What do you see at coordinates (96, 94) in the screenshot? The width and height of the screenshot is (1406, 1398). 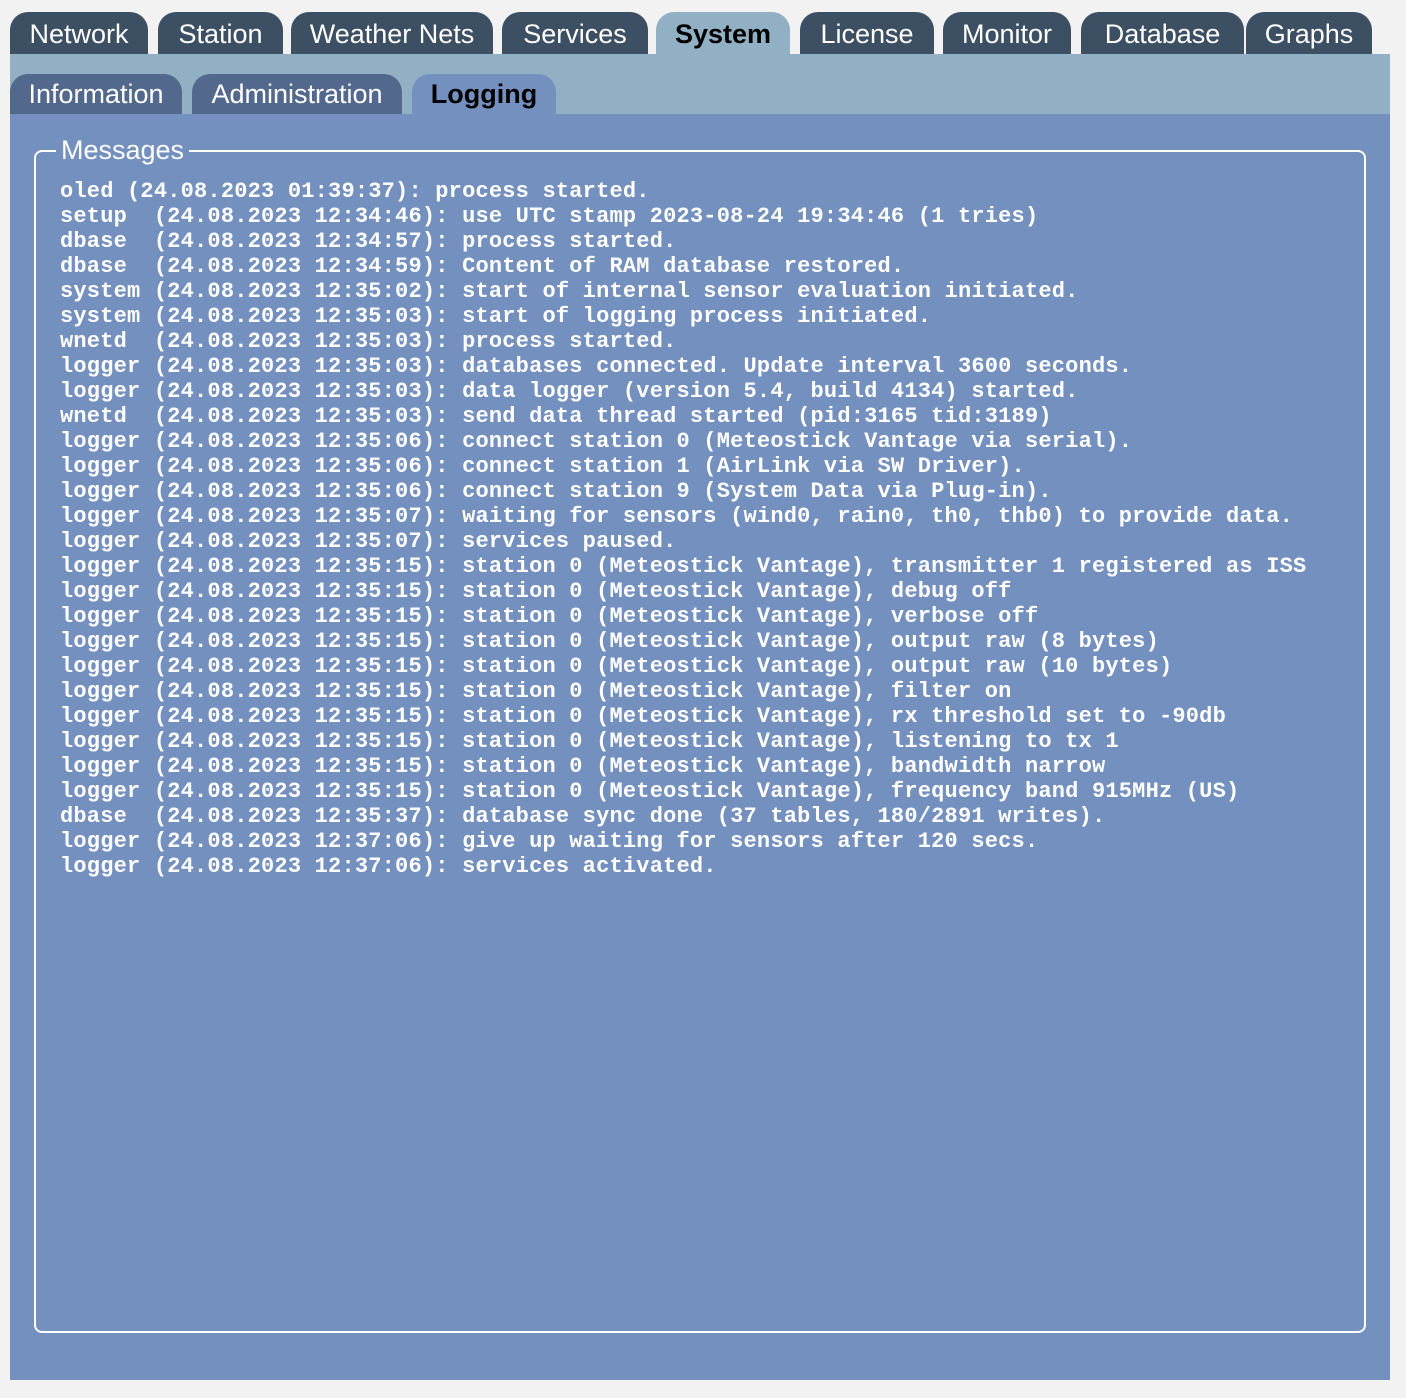 I see `subtab-information: Information` at bounding box center [96, 94].